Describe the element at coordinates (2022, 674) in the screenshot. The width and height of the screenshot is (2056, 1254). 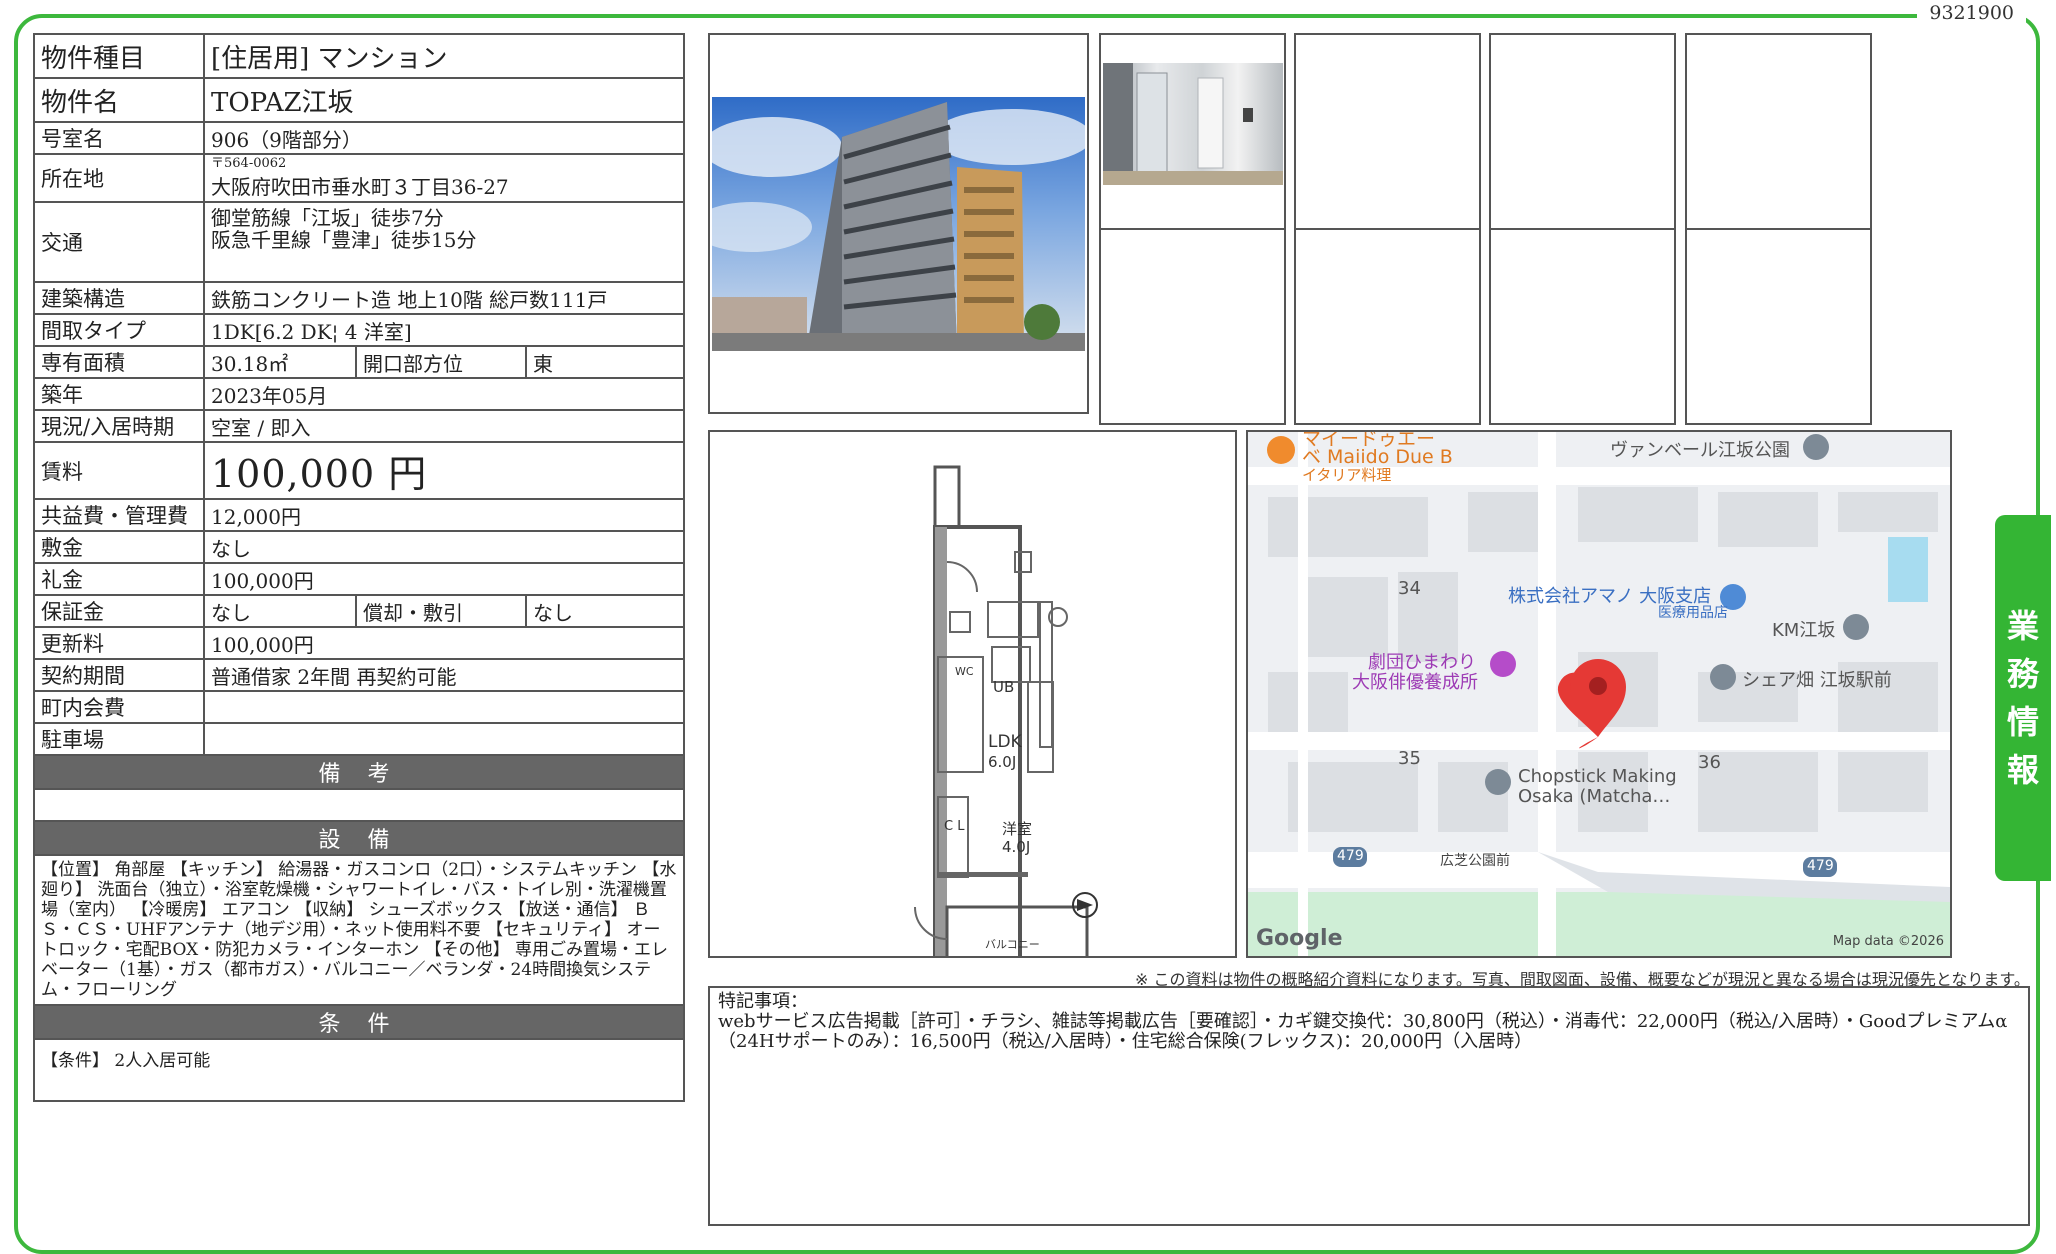
I see `side-tab-char: 務` at that location.